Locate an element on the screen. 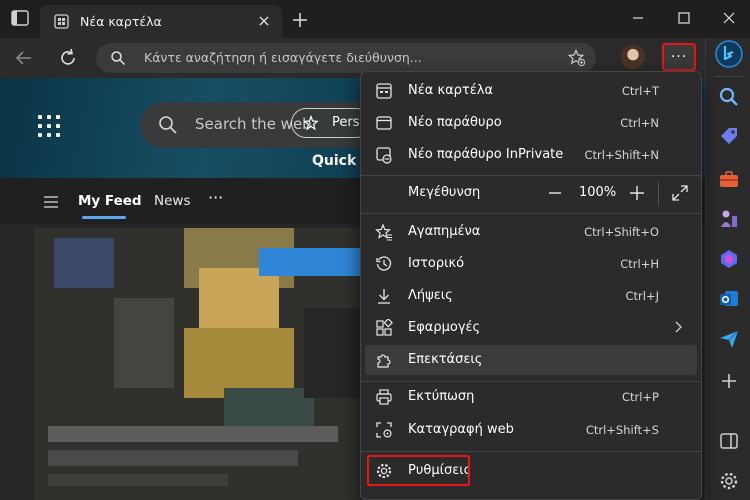 This screenshot has height=500, width=750. tab-news: News is located at coordinates (172, 201).